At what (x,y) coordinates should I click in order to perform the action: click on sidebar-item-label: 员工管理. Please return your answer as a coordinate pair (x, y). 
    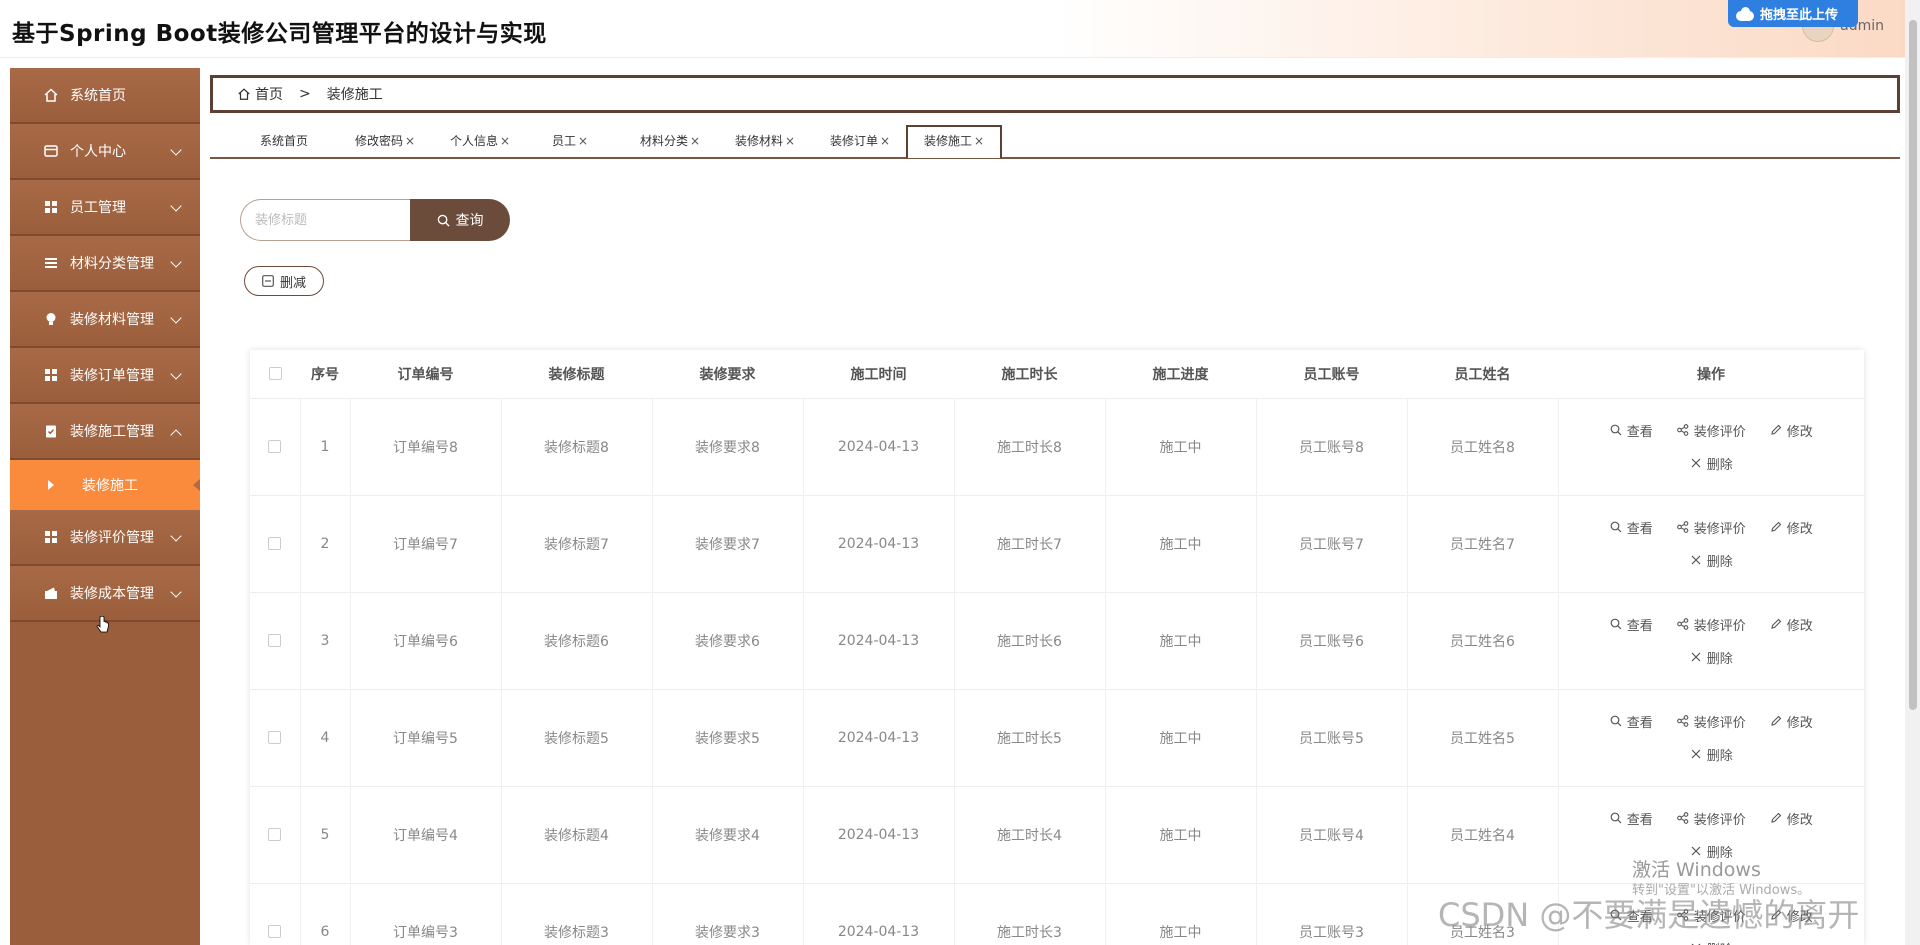
    Looking at the image, I should click on (98, 208).